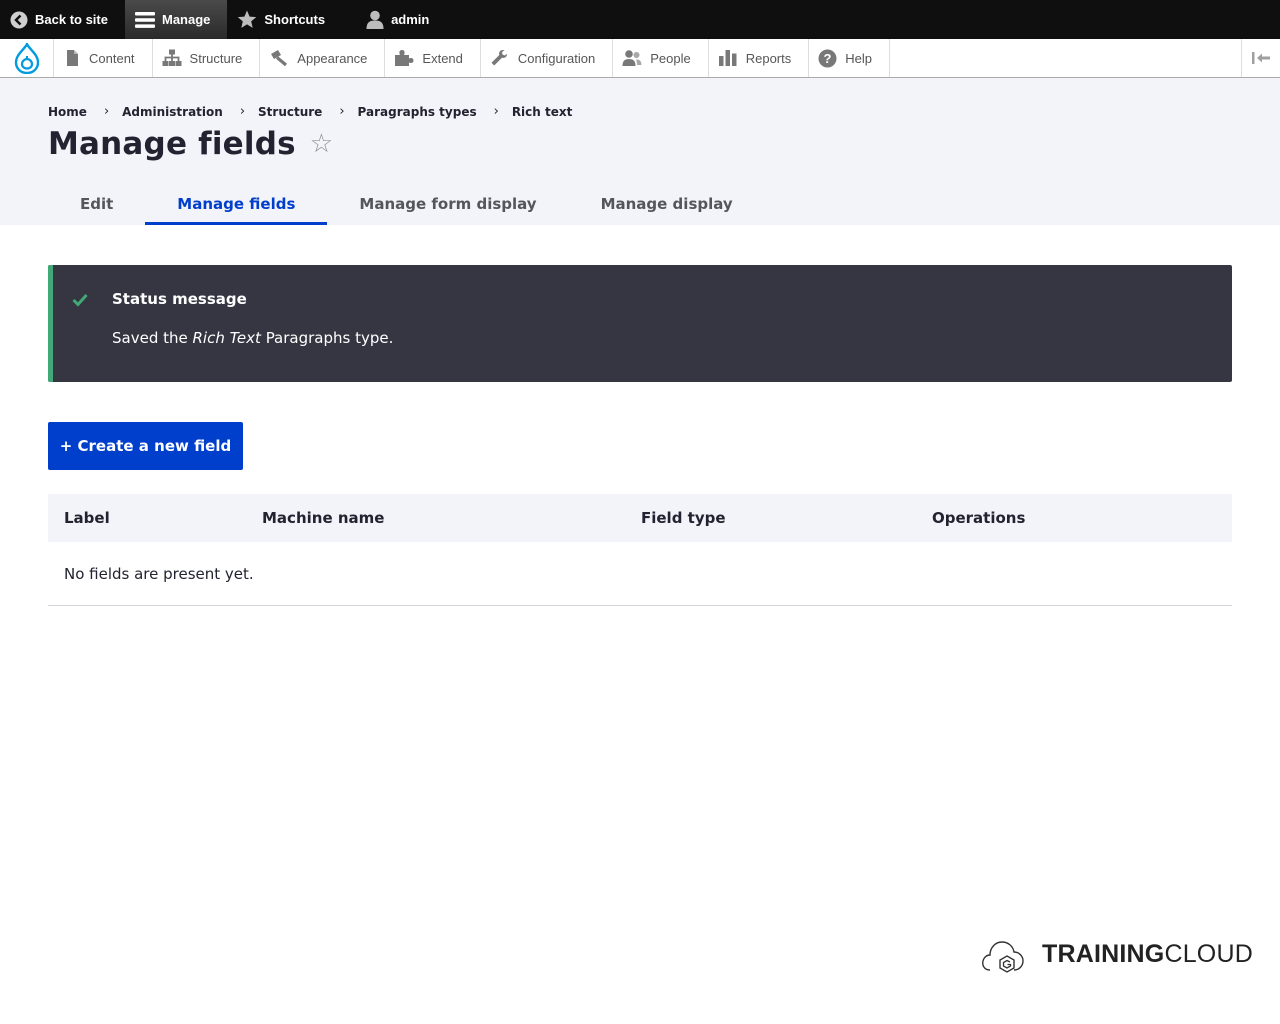  Describe the element at coordinates (1208, 953) in the screenshot. I see `brand-wordmark-light: CLOUD` at that location.